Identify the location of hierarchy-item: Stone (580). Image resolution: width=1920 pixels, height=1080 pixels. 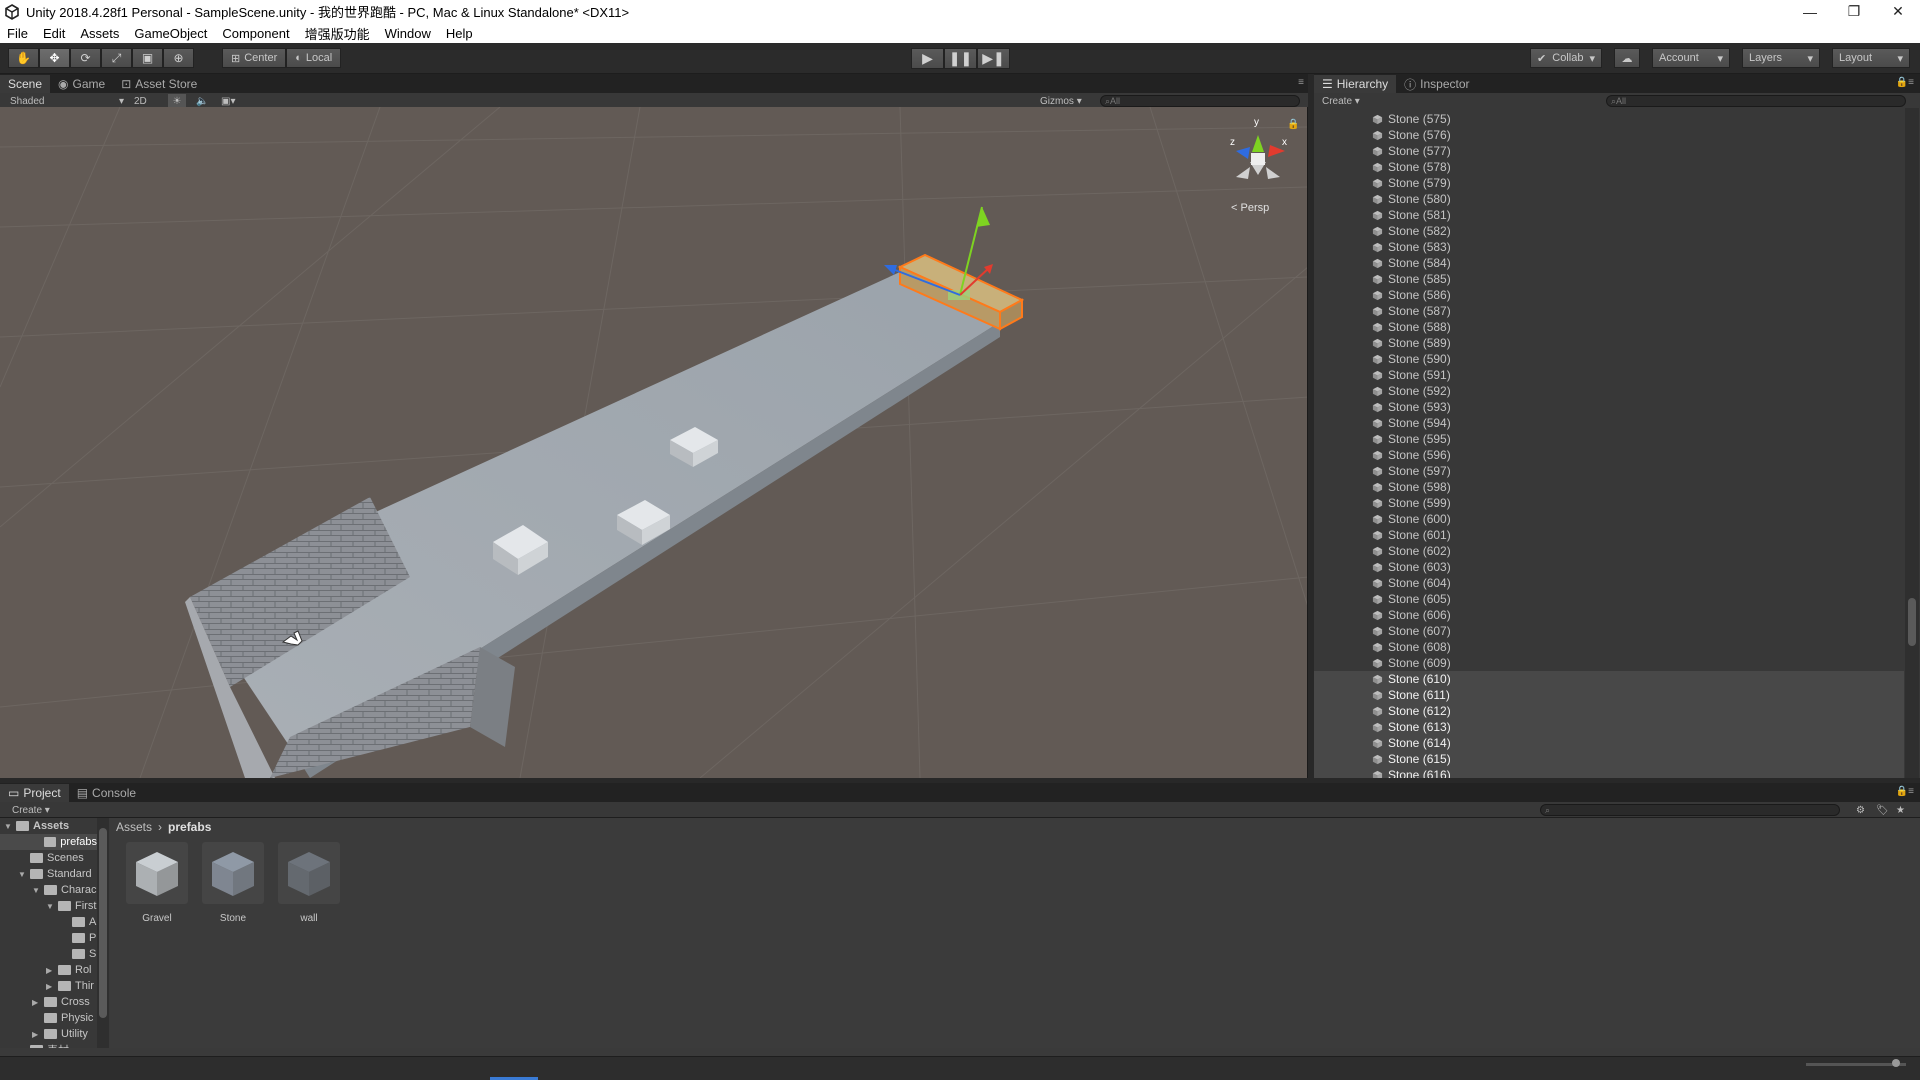
(1609, 199).